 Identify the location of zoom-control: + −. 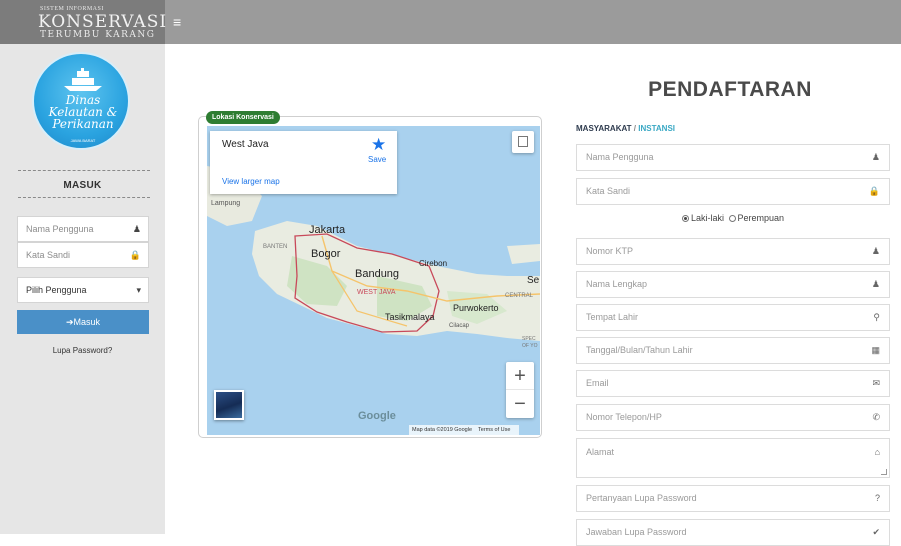
(520, 390).